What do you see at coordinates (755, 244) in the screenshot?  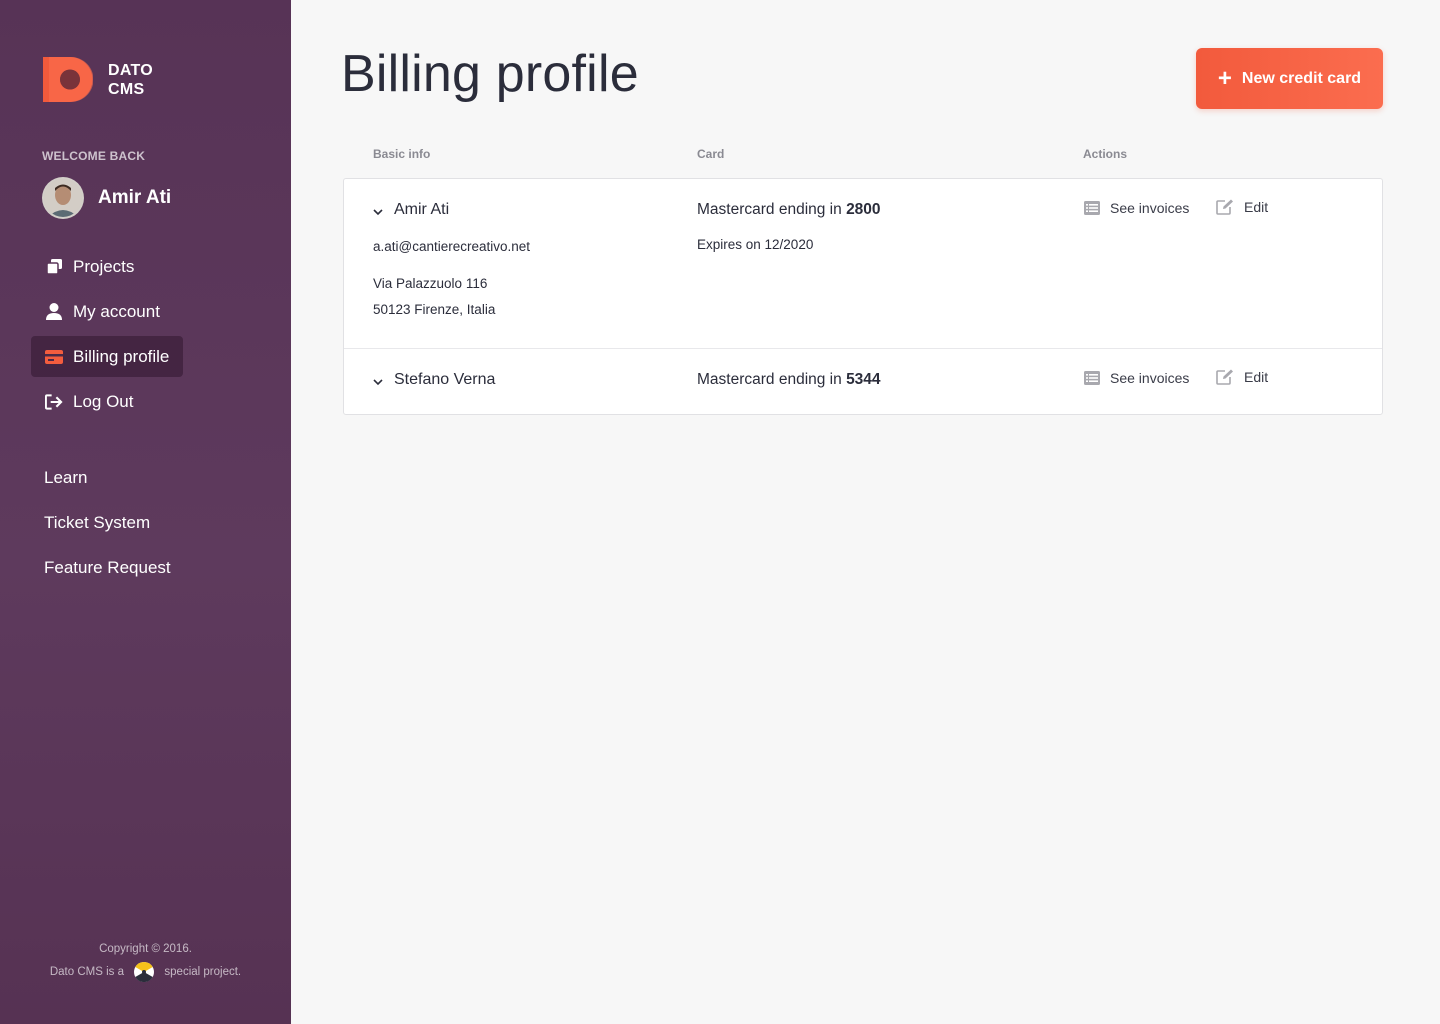 I see `card-expiry: Expires on 12/2020` at bounding box center [755, 244].